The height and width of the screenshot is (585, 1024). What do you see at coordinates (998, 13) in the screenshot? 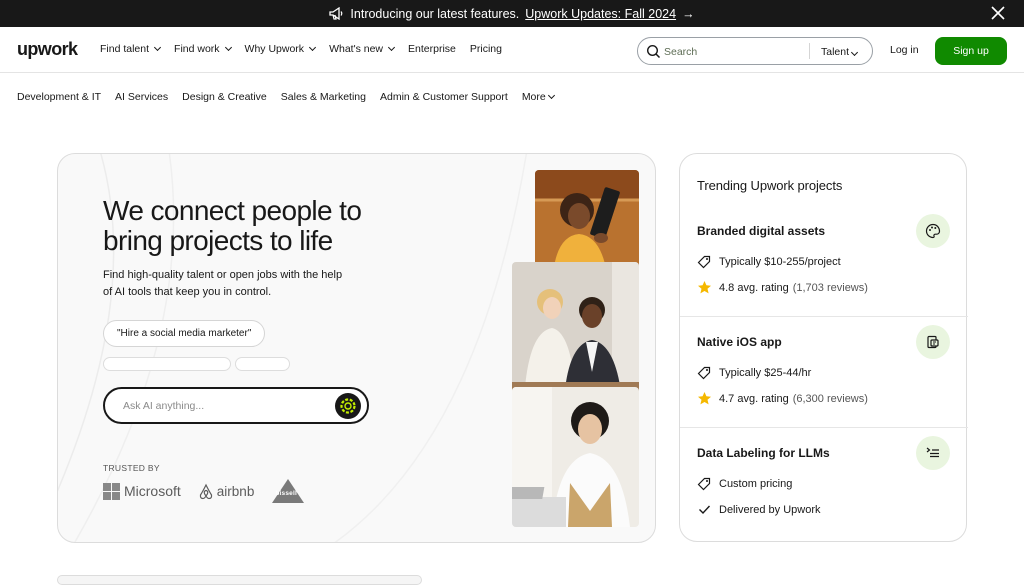
I see `close-icon` at bounding box center [998, 13].